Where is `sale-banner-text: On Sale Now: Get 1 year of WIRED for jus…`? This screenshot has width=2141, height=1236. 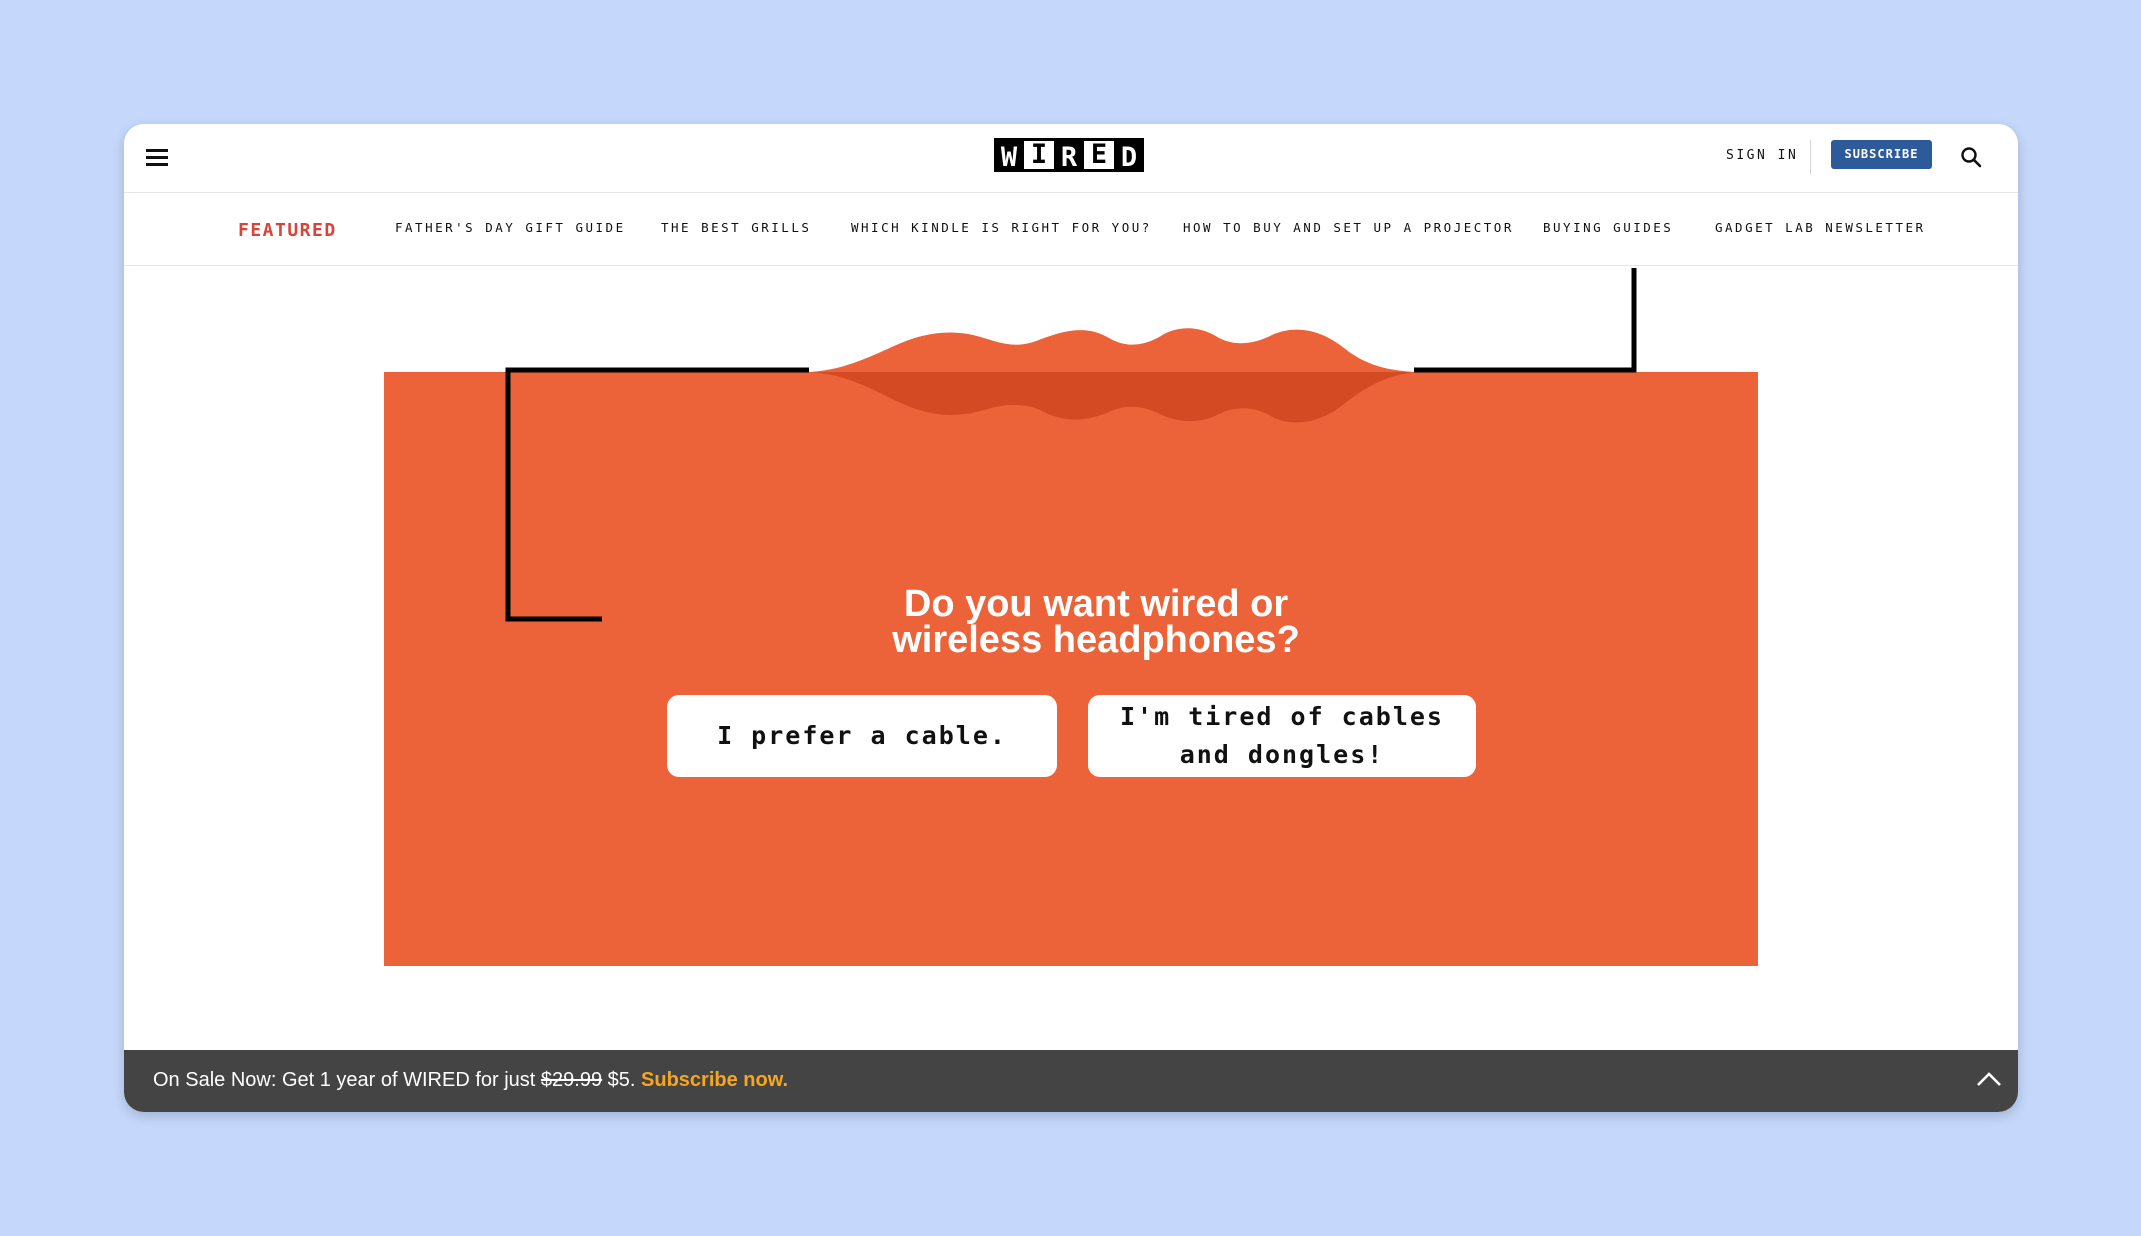 sale-banner-text: On Sale Now: Get 1 year of WIRED for jus… is located at coordinates (470, 1080).